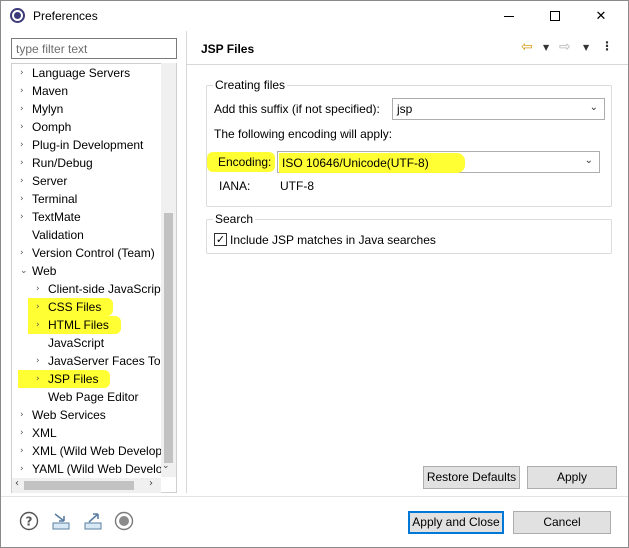 This screenshot has height=548, width=629. What do you see at coordinates (104, 451) in the screenshot?
I see `tree-item-label: XML (Wild Web Developer)` at bounding box center [104, 451].